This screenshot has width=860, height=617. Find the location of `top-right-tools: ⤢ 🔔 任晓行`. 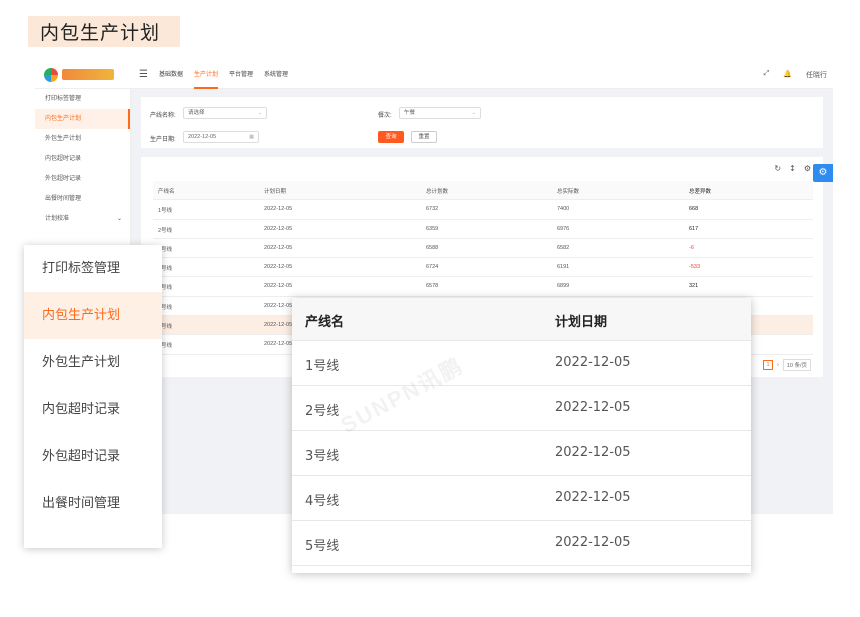

top-right-tools: ⤢ 🔔 任晓行 is located at coordinates (795, 75).